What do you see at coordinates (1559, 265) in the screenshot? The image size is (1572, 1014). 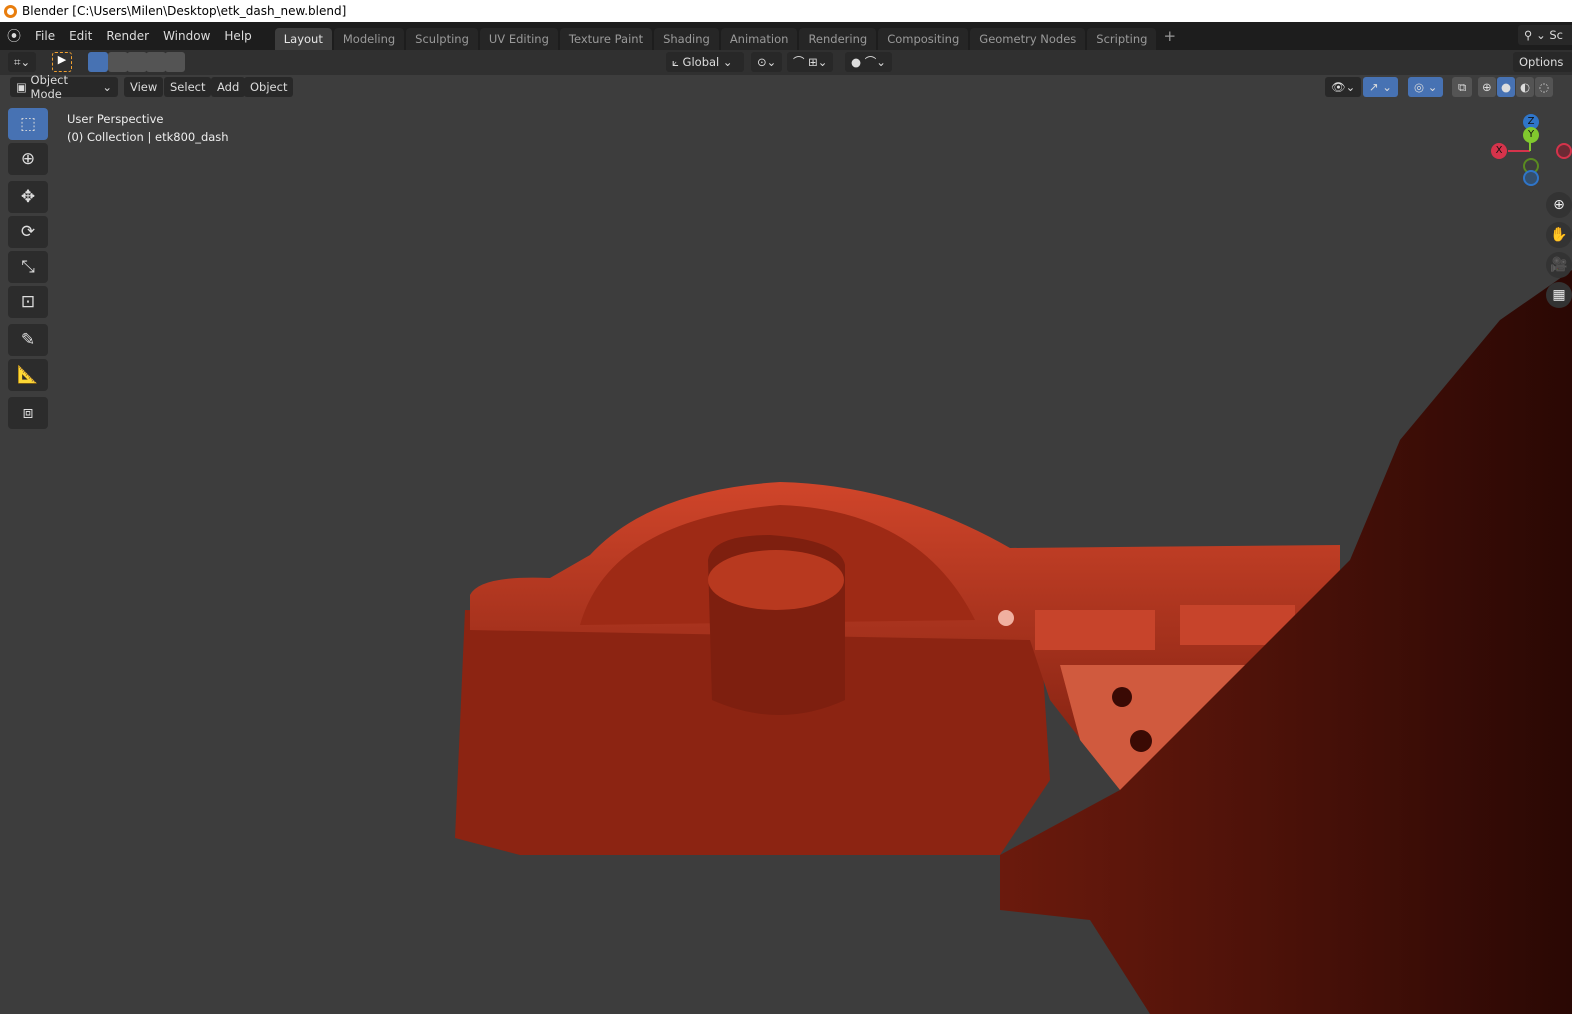 I see `camera-icon: 🎥` at bounding box center [1559, 265].